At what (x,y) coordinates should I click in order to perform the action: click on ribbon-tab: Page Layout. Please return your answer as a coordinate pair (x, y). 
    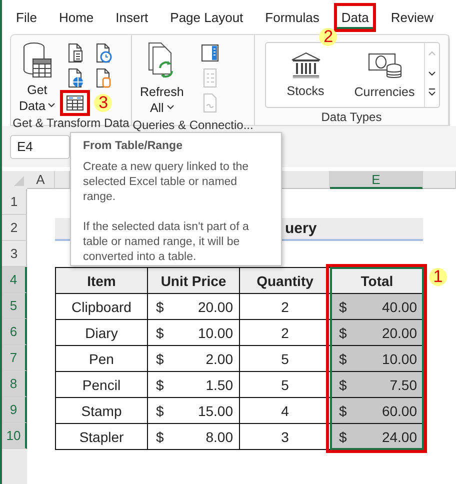
    Looking at the image, I should click on (207, 17).